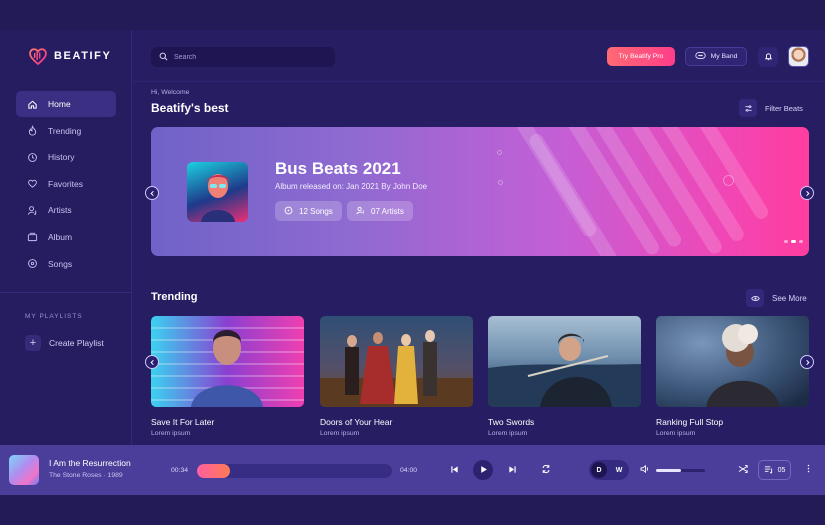 This screenshot has width=825, height=525. I want to click on mode-w-toggle: W, so click(619, 470).